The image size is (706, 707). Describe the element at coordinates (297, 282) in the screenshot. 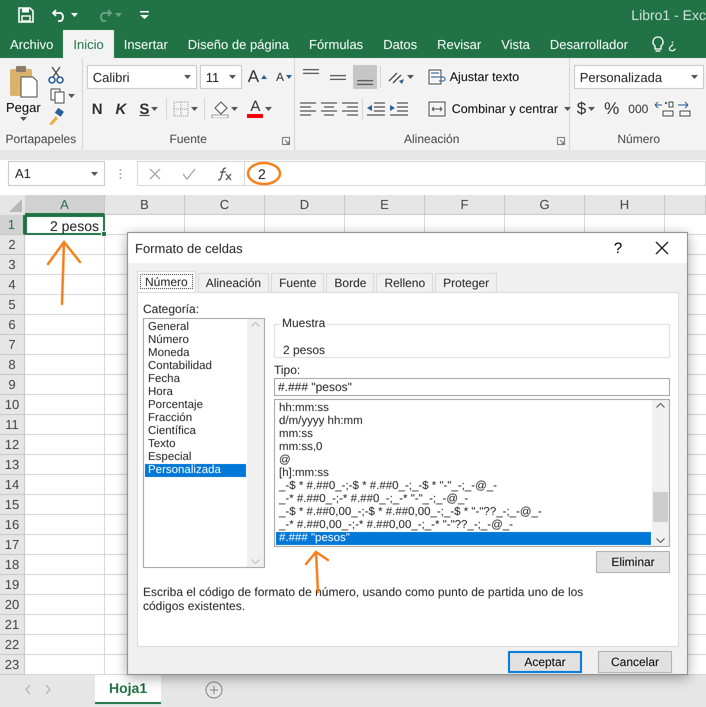

I see `dialog-tab: Fuente` at that location.